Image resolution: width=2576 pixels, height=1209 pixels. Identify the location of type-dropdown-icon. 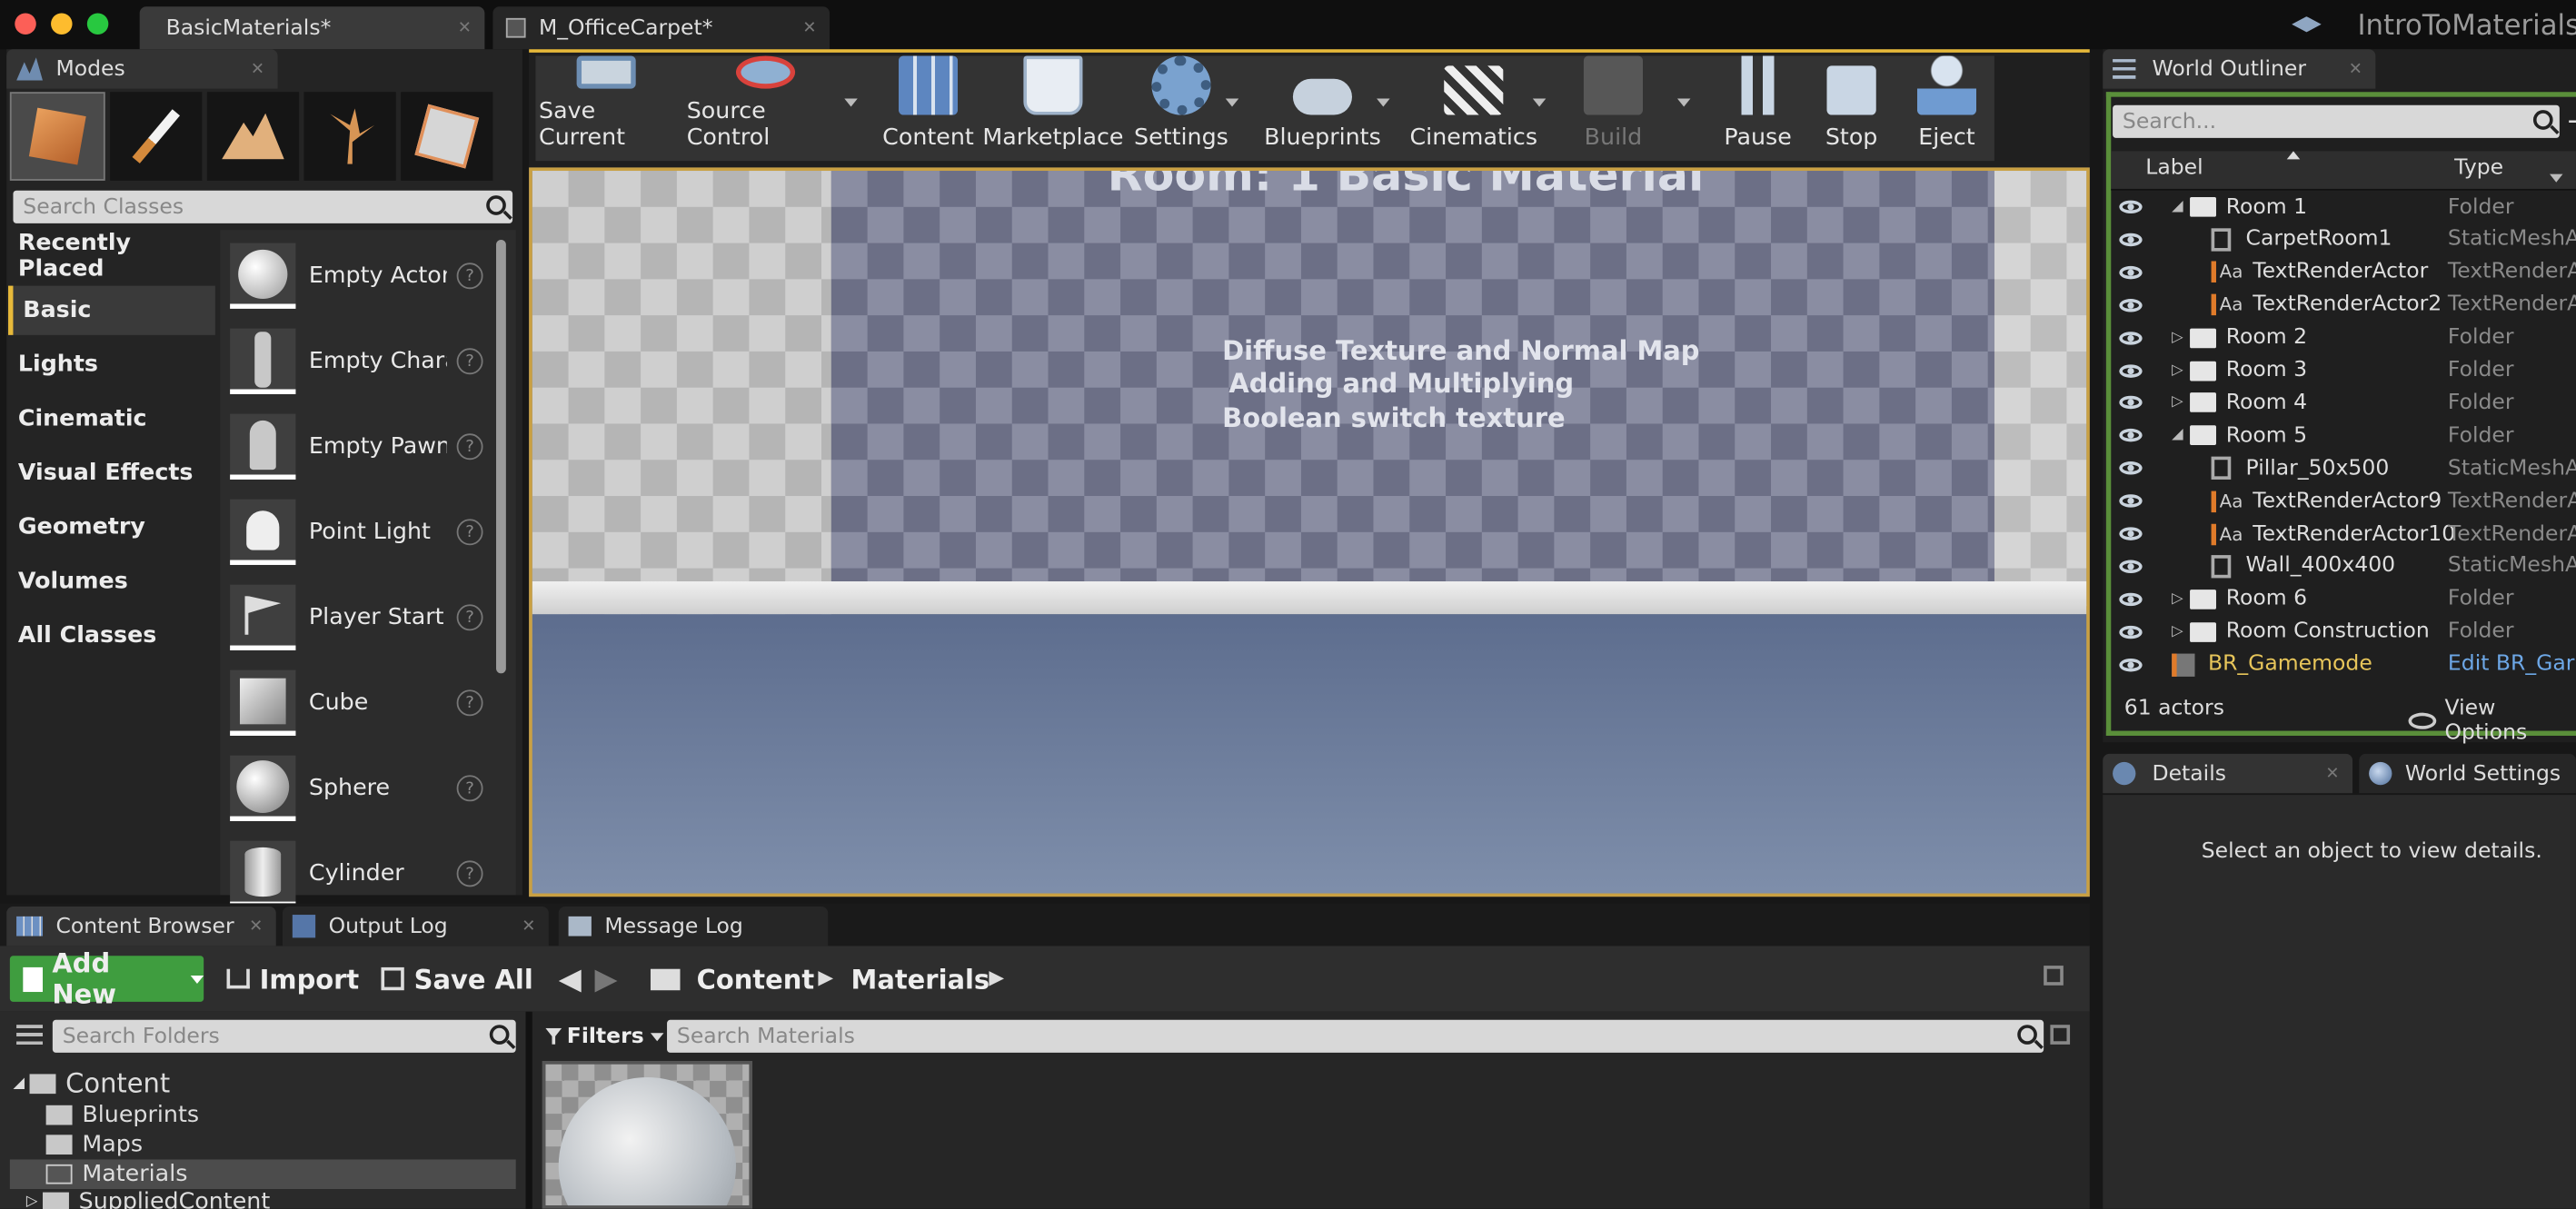
(2556, 178).